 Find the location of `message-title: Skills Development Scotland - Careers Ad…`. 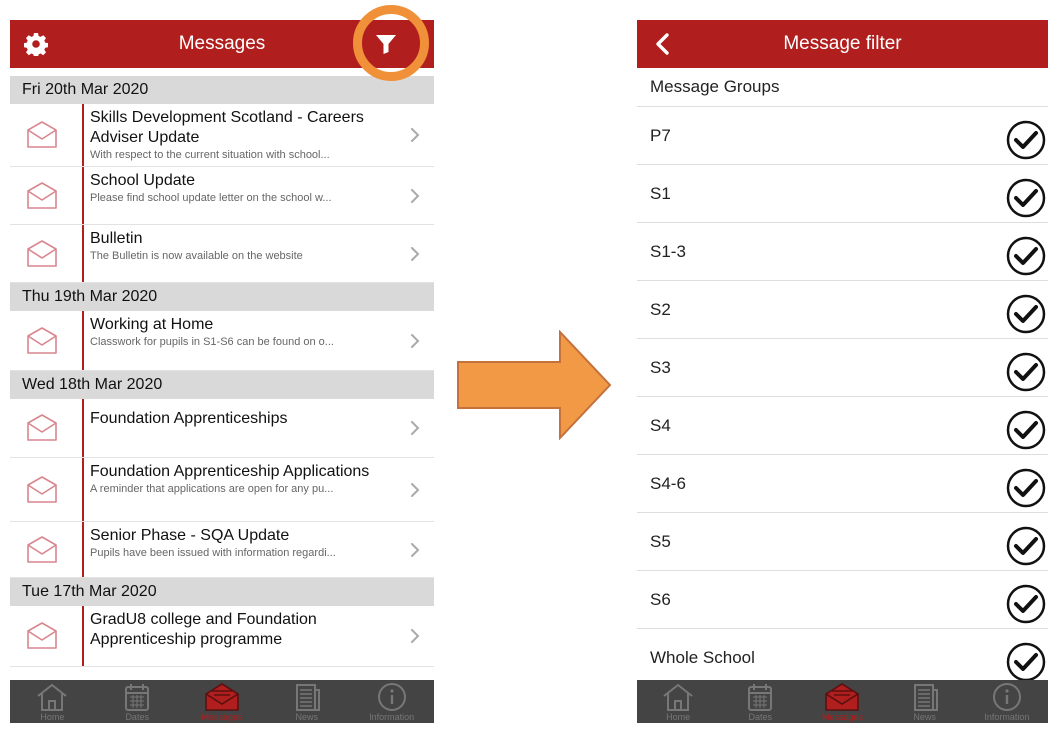

message-title: Skills Development Scotland - Careers Ad… is located at coordinates (227, 127).